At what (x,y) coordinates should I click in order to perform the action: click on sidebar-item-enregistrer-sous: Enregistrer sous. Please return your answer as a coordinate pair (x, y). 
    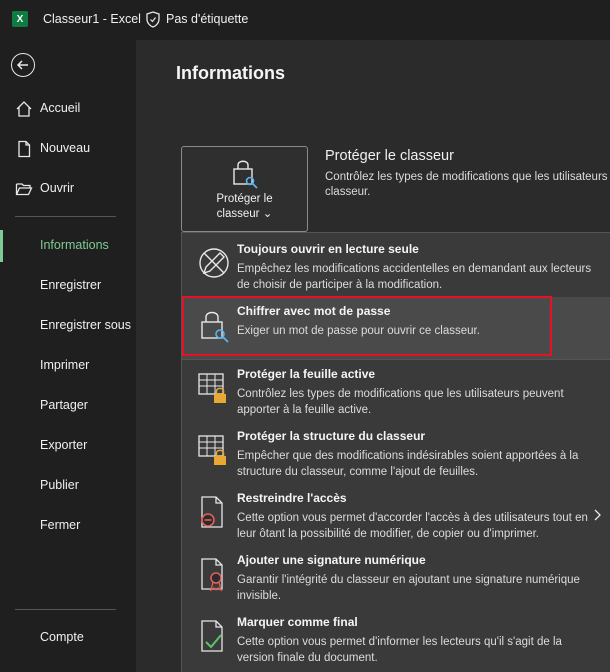
    Looking at the image, I should click on (68, 326).